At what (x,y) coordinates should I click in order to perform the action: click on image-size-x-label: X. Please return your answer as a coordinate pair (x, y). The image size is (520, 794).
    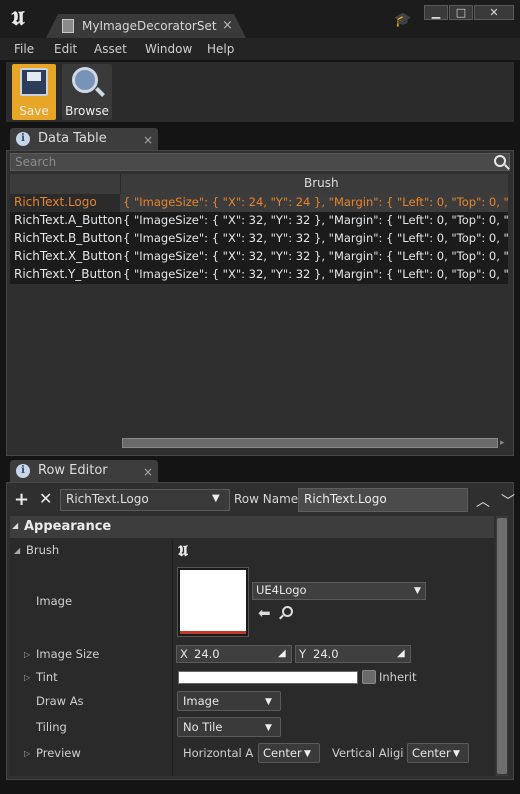
    Looking at the image, I should click on (184, 654).